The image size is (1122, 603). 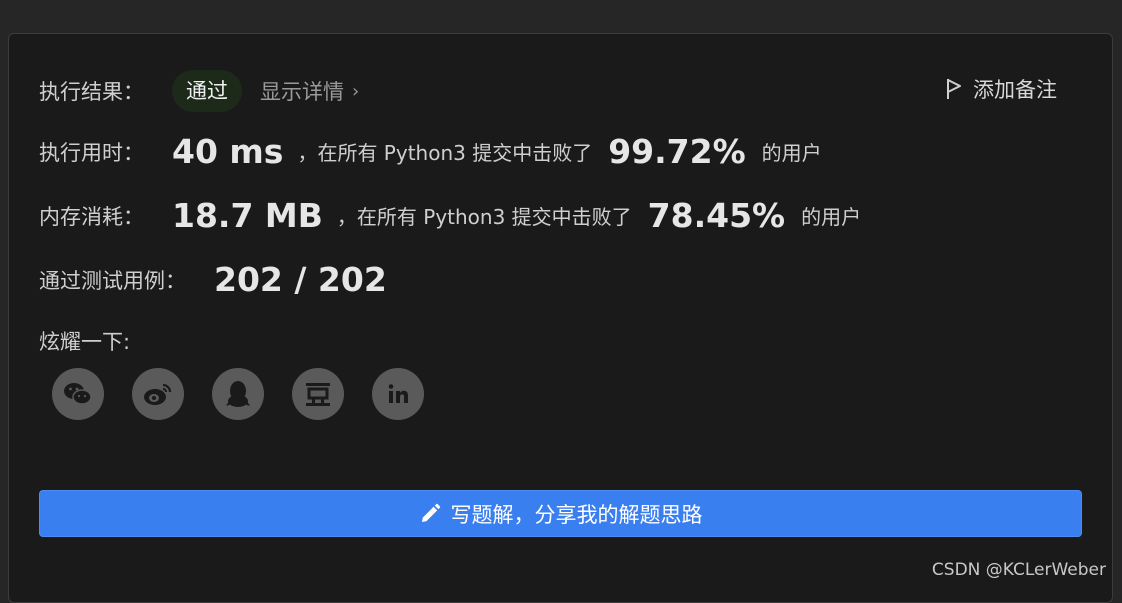 I want to click on result-label: 执行结果：, so click(x=91, y=91).